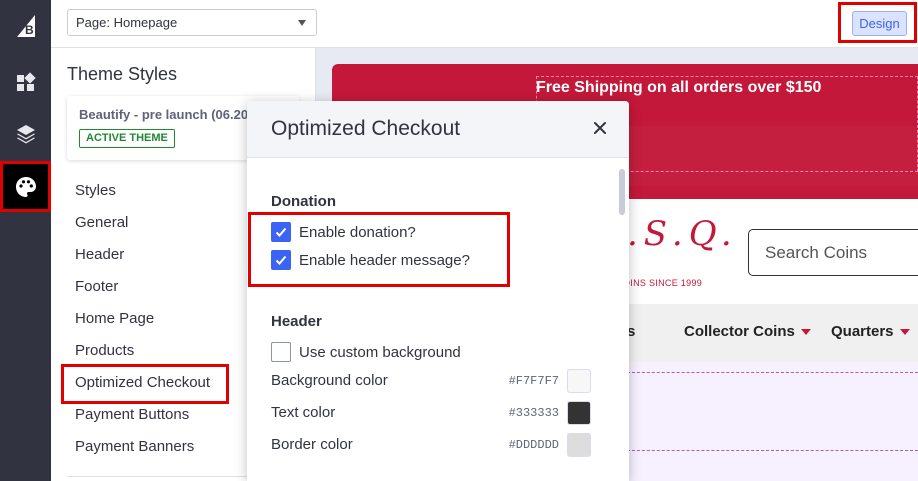 This screenshot has width=918, height=481. What do you see at coordinates (682, 234) in the screenshot?
I see `store-logo: .S.Q.` at bounding box center [682, 234].